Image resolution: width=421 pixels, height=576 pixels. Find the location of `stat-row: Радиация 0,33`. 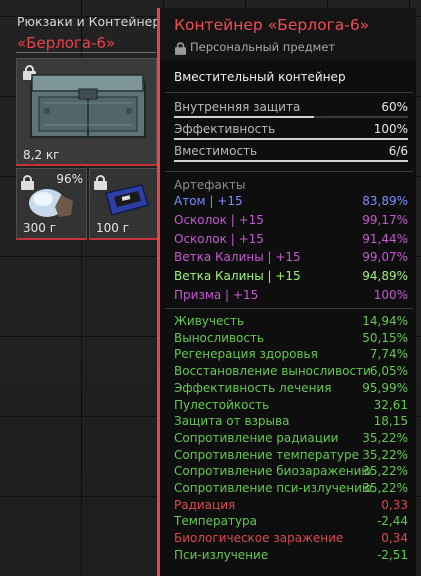

stat-row: Радиация 0,33 is located at coordinates (291, 506).